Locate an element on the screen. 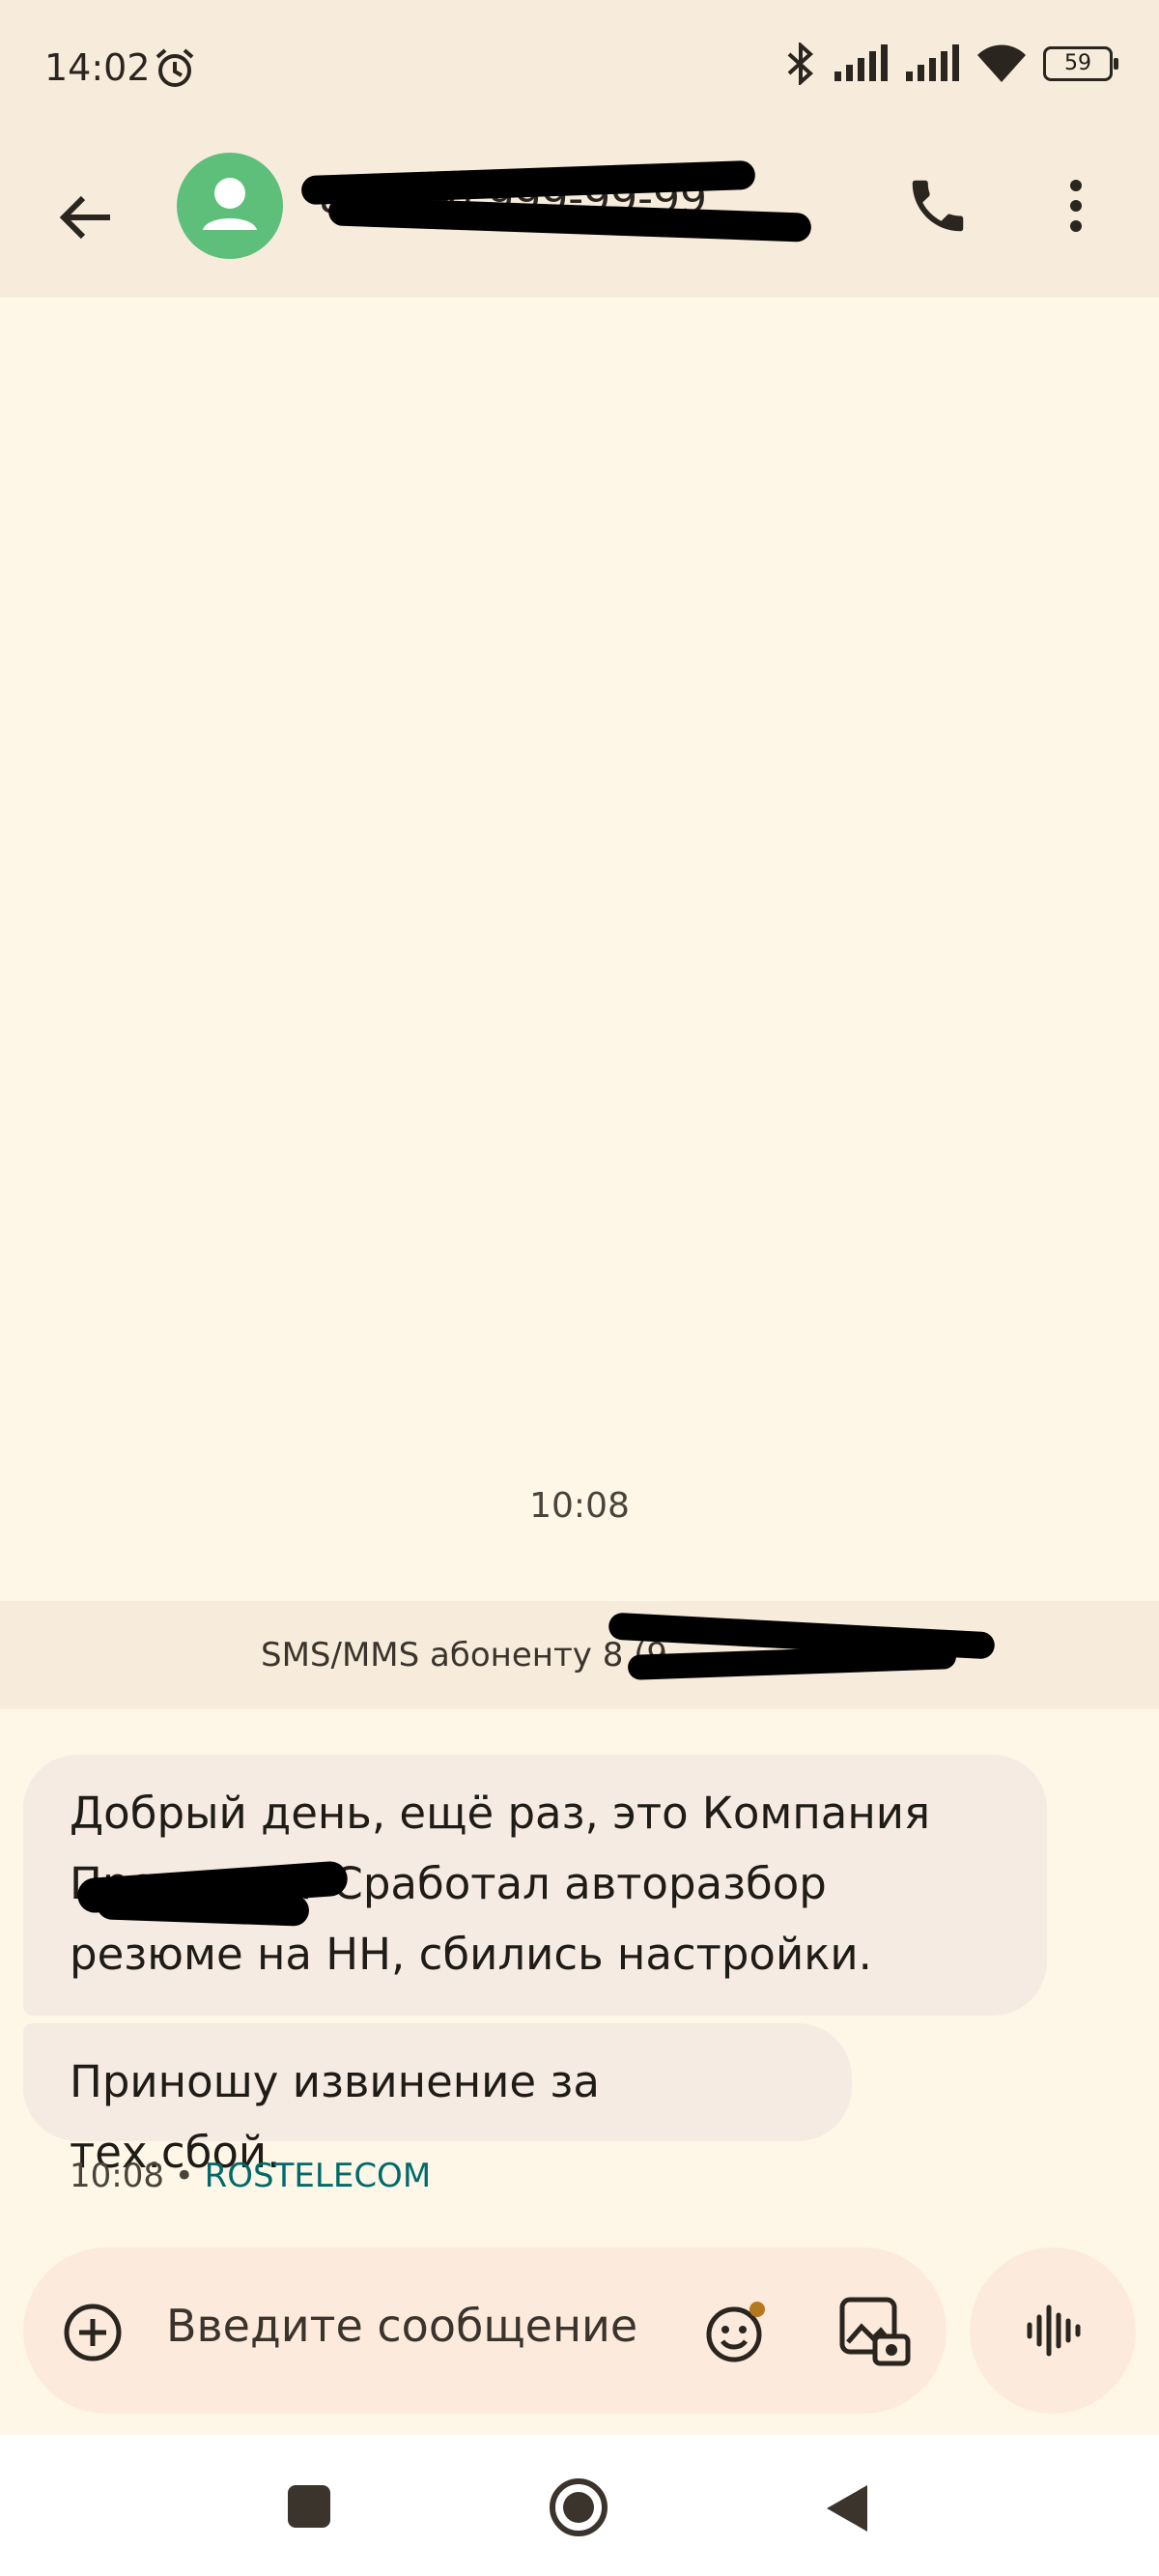  navigation-bar is located at coordinates (579, 2506).